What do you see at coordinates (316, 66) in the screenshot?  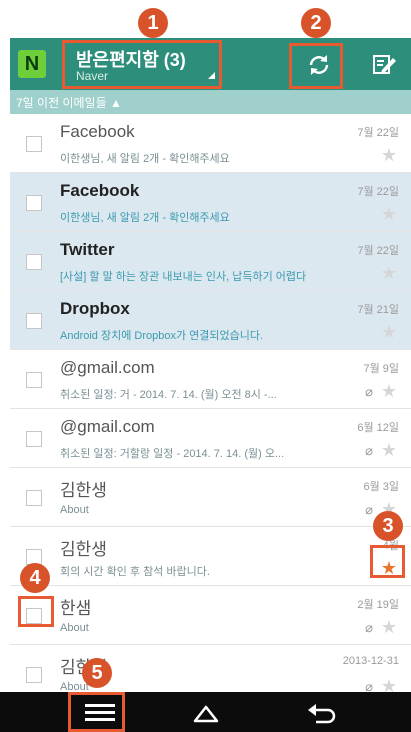 I see `annotation-box-refresh` at bounding box center [316, 66].